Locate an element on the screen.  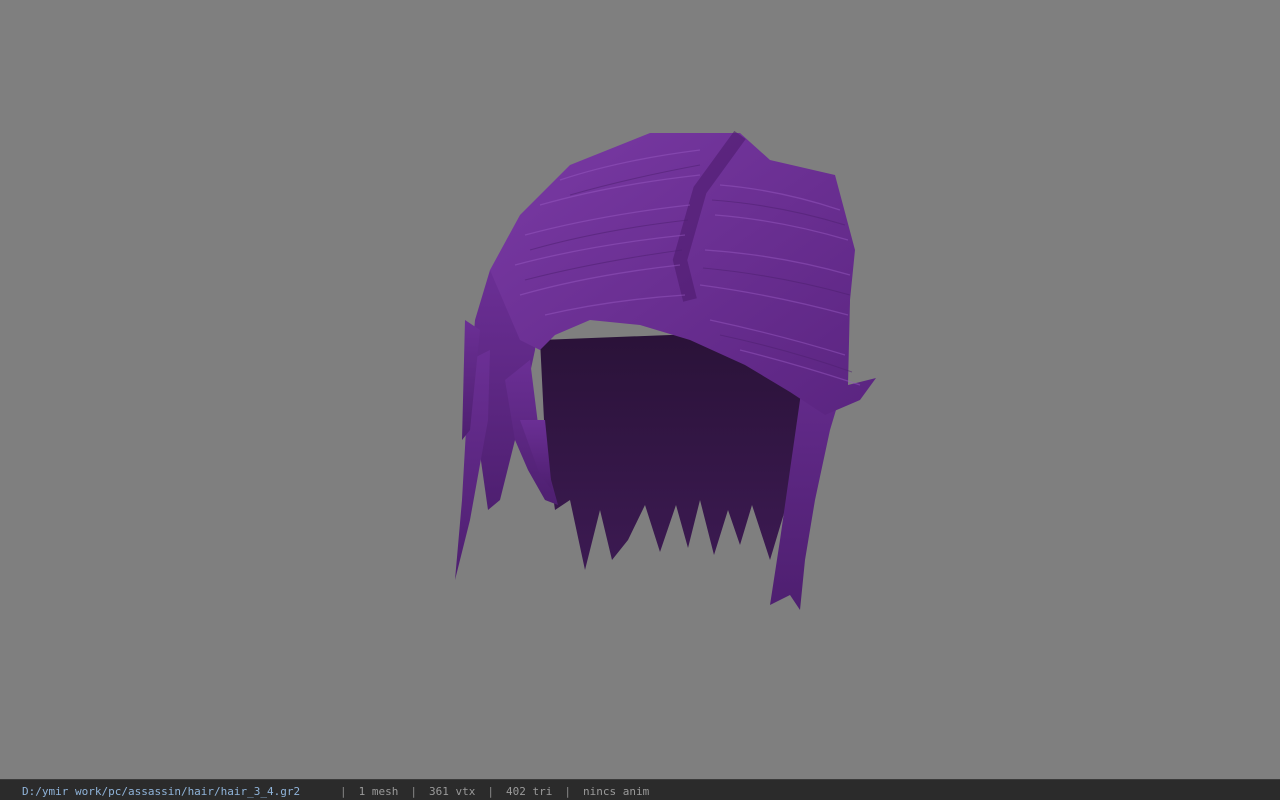
model-stats: | 1 mesh | 361 vtx | 402 tri | nincs anim is located at coordinates (494, 791).